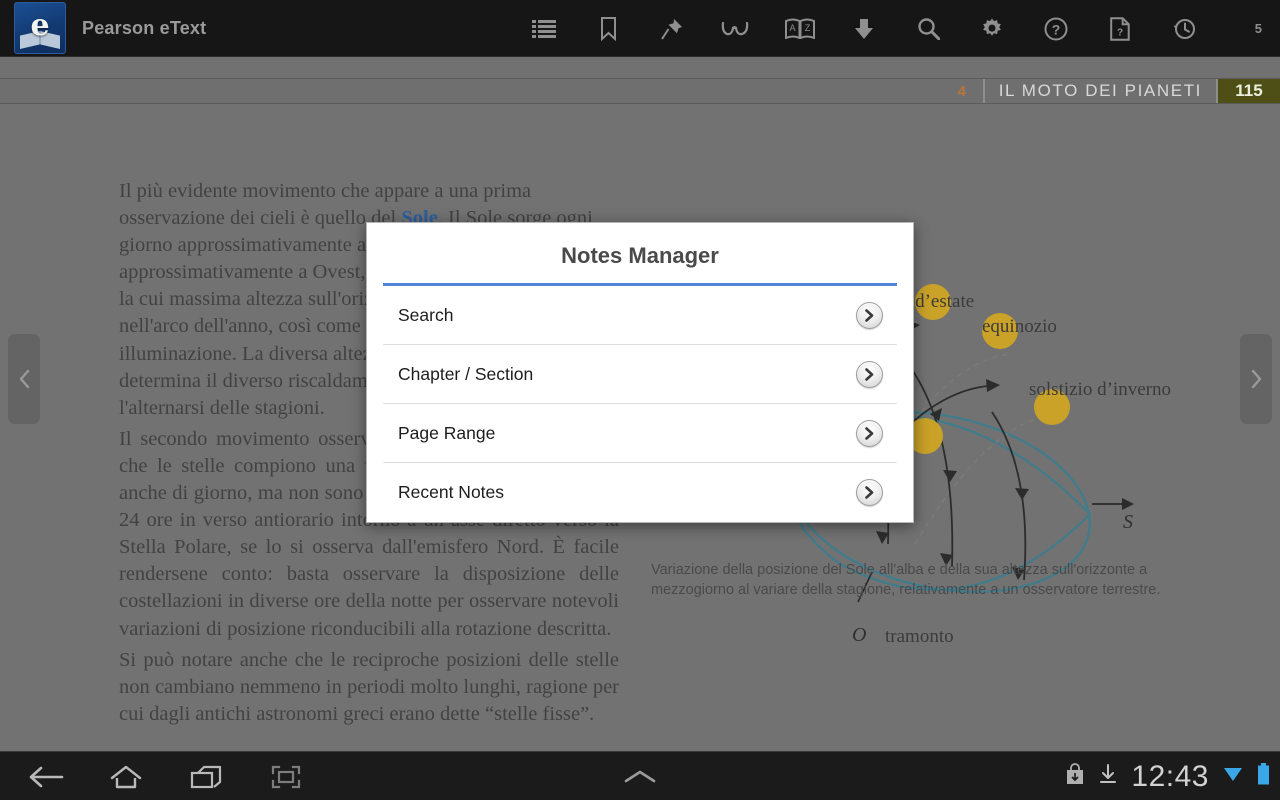 This screenshot has width=1280, height=800. Describe the element at coordinates (1233, 776) in the screenshot. I see `wifi-icon` at that location.